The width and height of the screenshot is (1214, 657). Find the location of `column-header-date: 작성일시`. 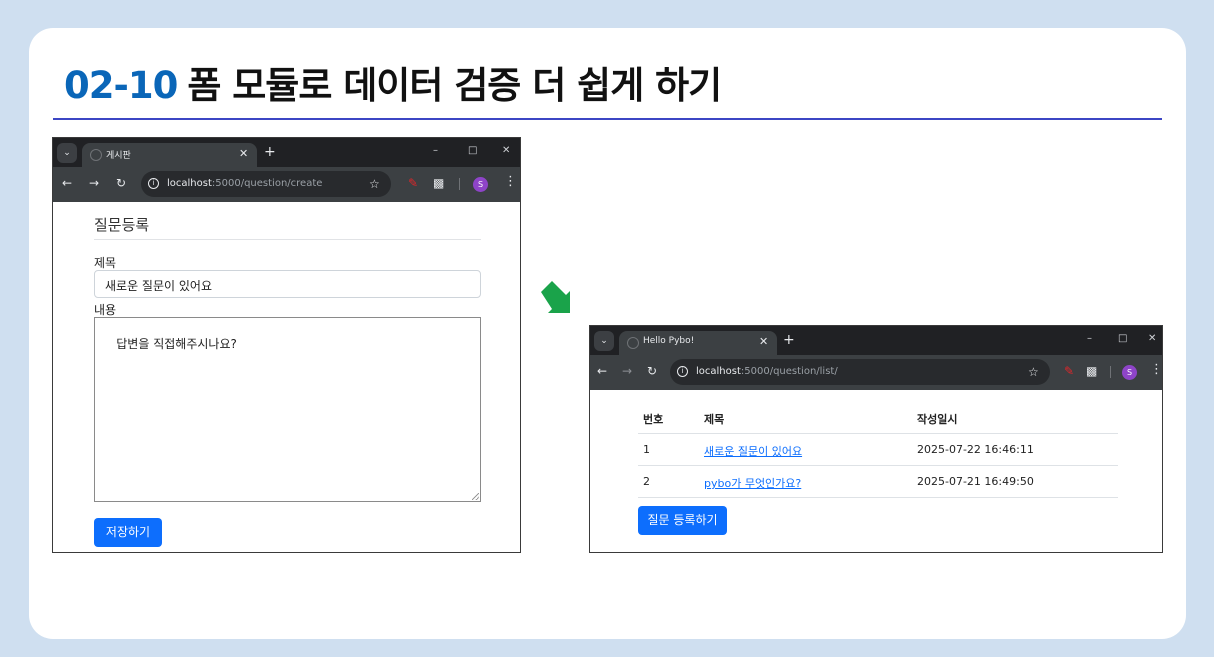

column-header-date: 작성일시 is located at coordinates (937, 419).